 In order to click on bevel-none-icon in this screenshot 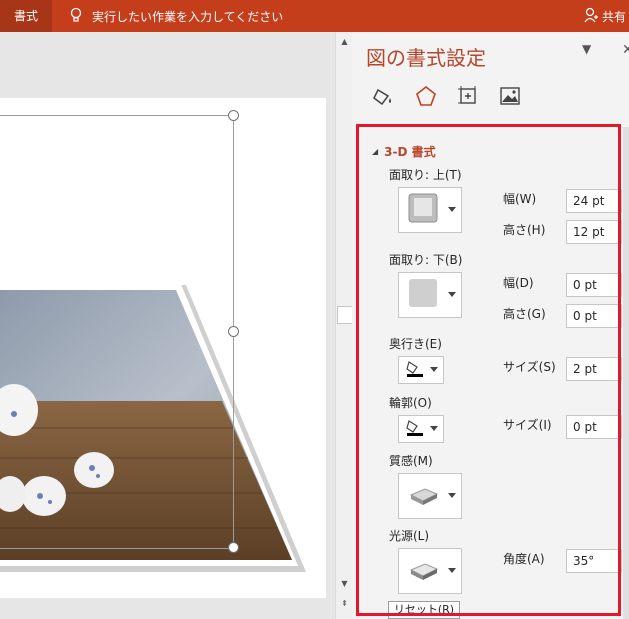, I will do `click(423, 295)`.